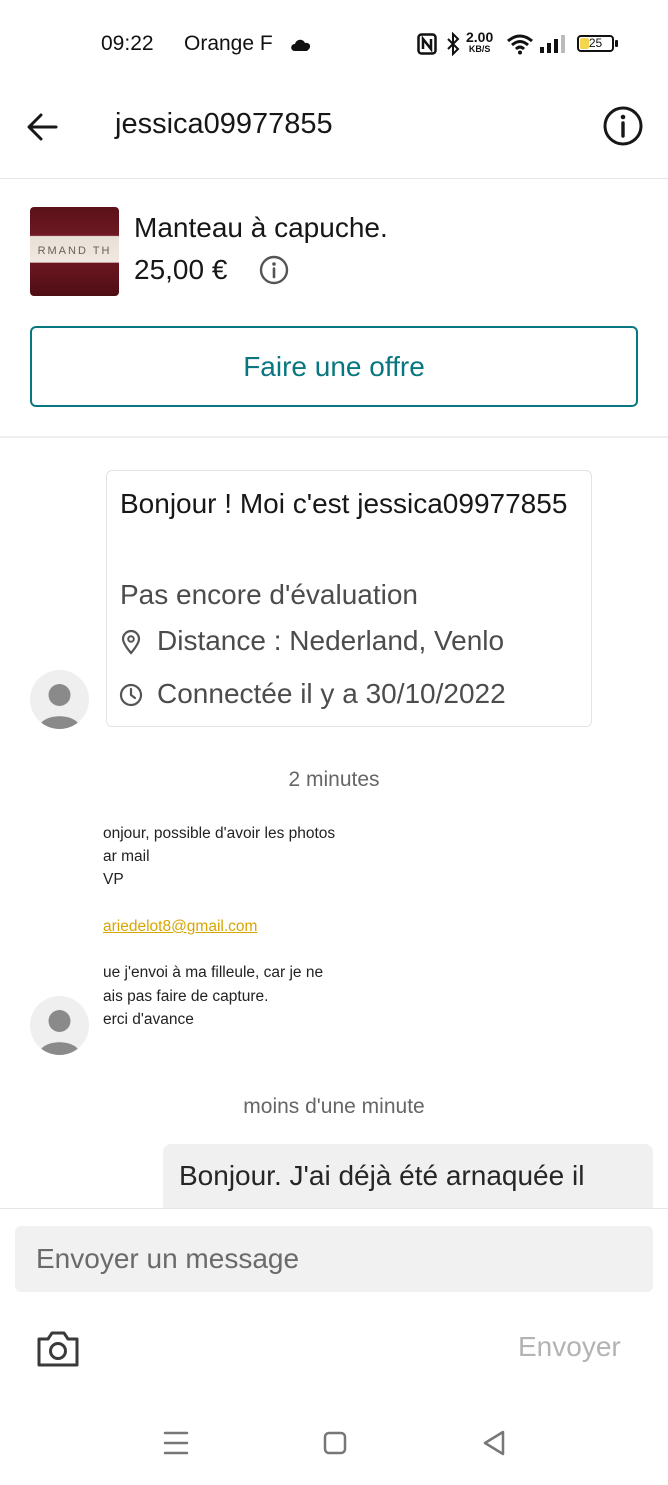 The image size is (668, 1485). I want to click on image-message-line: erci d'avance, so click(148, 1019).